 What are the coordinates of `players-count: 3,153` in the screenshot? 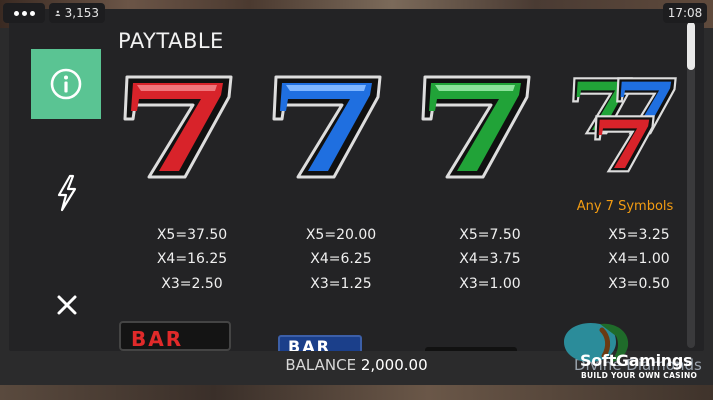 It's located at (81, 13).